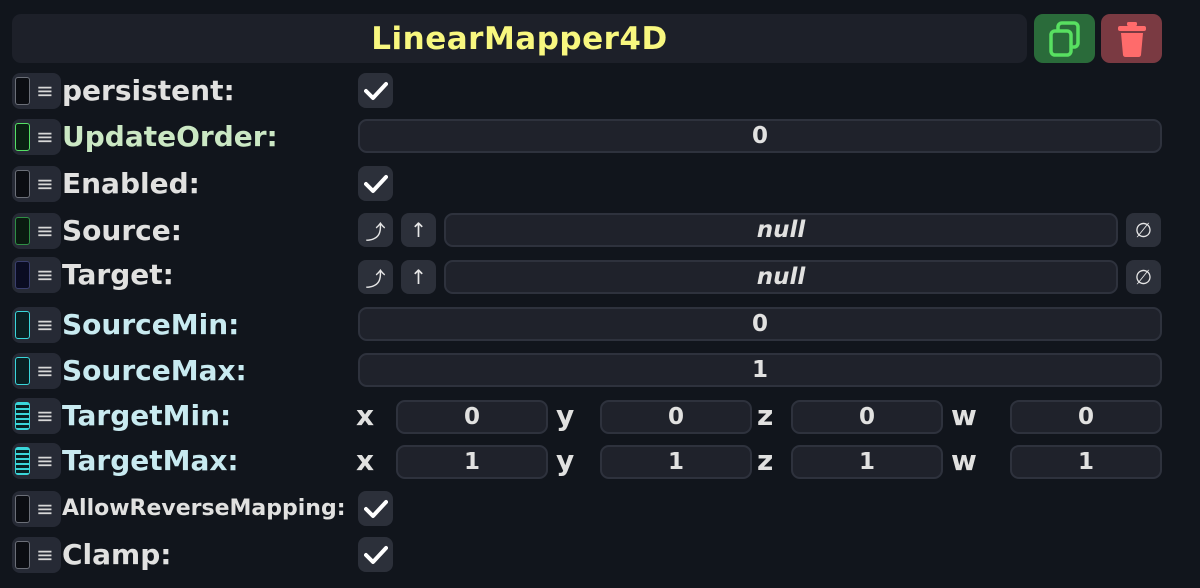 This screenshot has width=1200, height=588. What do you see at coordinates (147, 415) in the screenshot?
I see `field-label: TargetMin:` at bounding box center [147, 415].